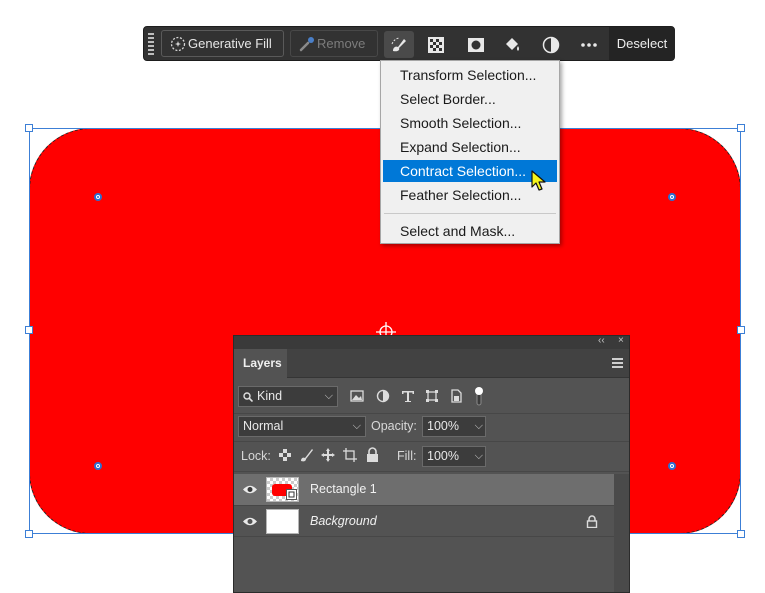 The height and width of the screenshot is (593, 765). I want to click on generative-fill-button: Generative Fill, so click(222, 43).